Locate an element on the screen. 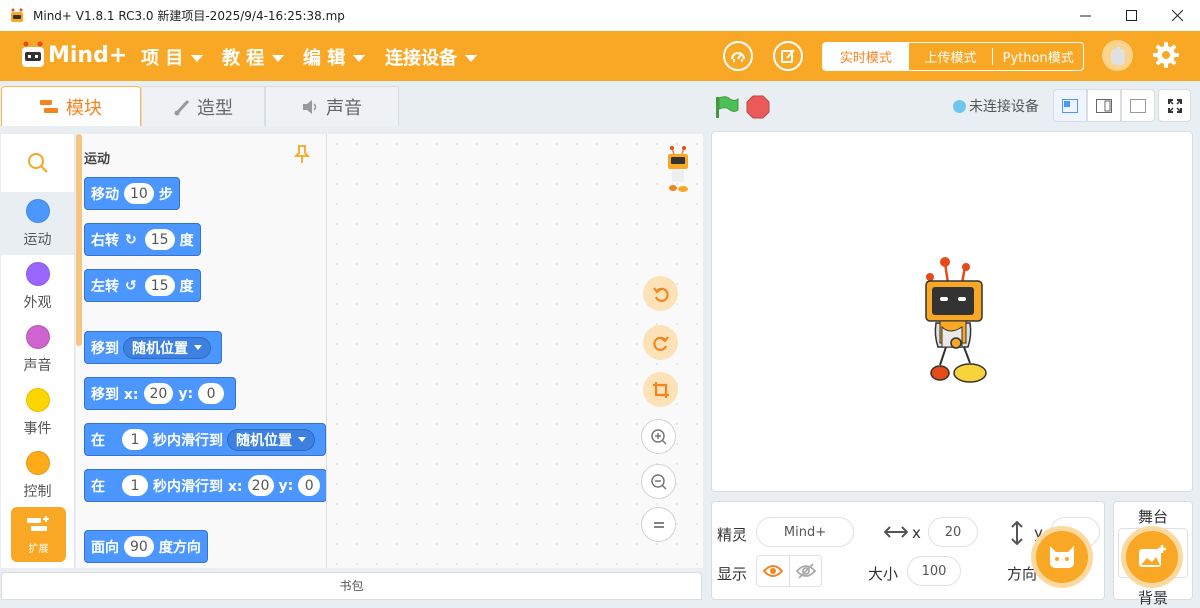  palette-scrollbar is located at coordinates (79, 240).